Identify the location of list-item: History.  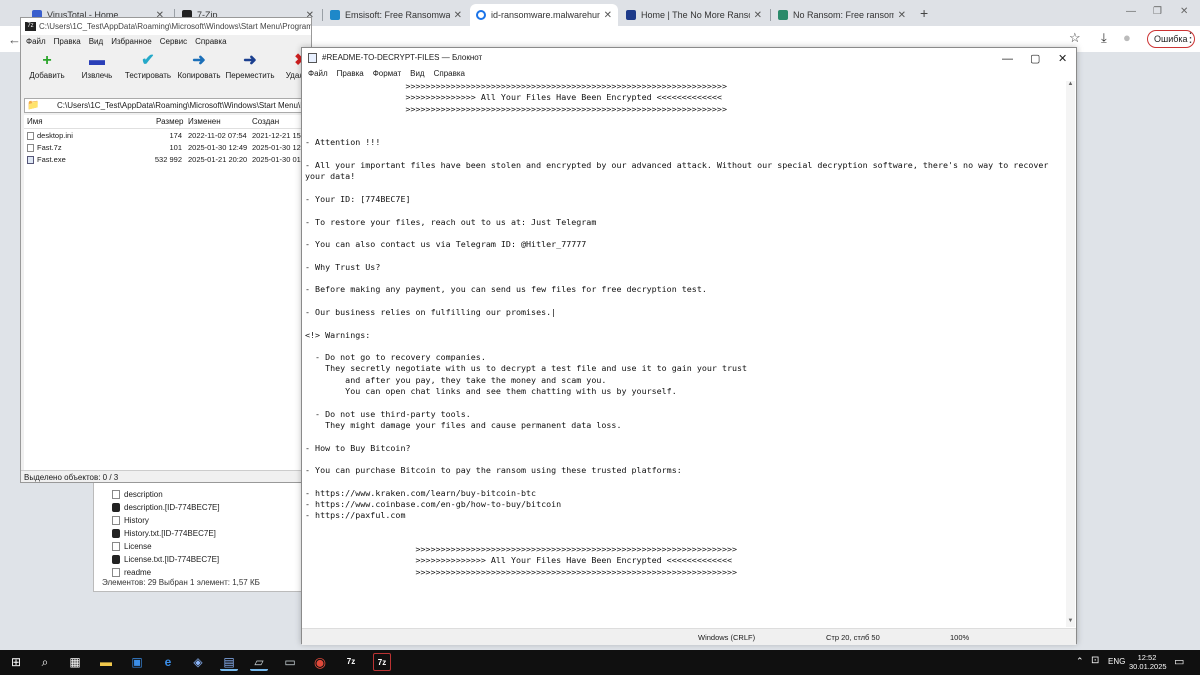
(130, 520).